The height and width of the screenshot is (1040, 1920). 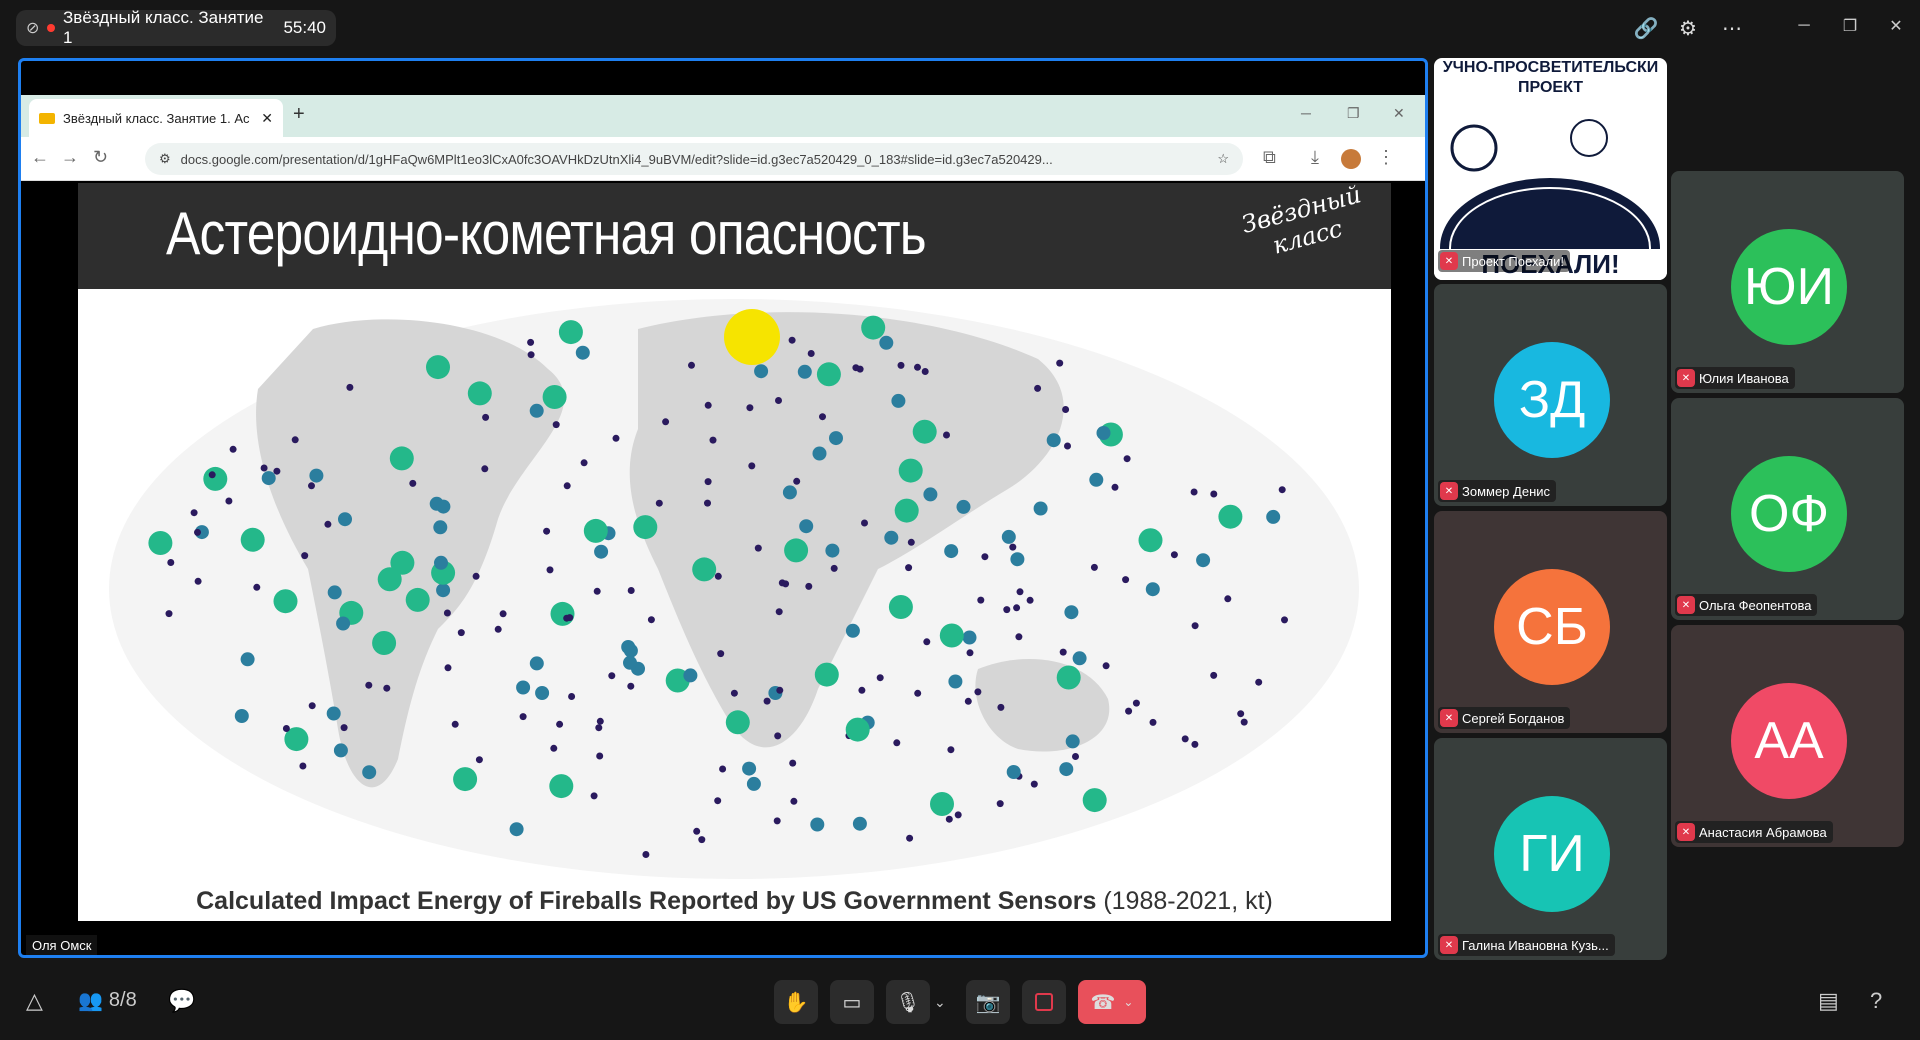 I want to click on presenter-name-badge: Оля Омск, so click(x=62, y=945).